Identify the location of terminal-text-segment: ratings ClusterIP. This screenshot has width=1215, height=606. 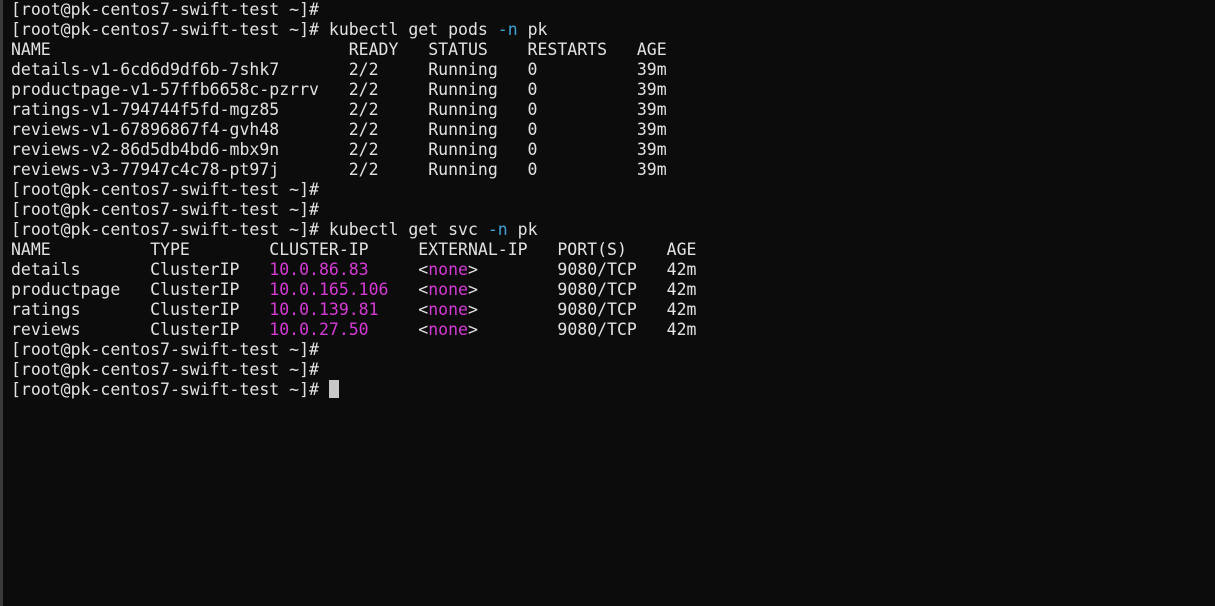
(140, 309).